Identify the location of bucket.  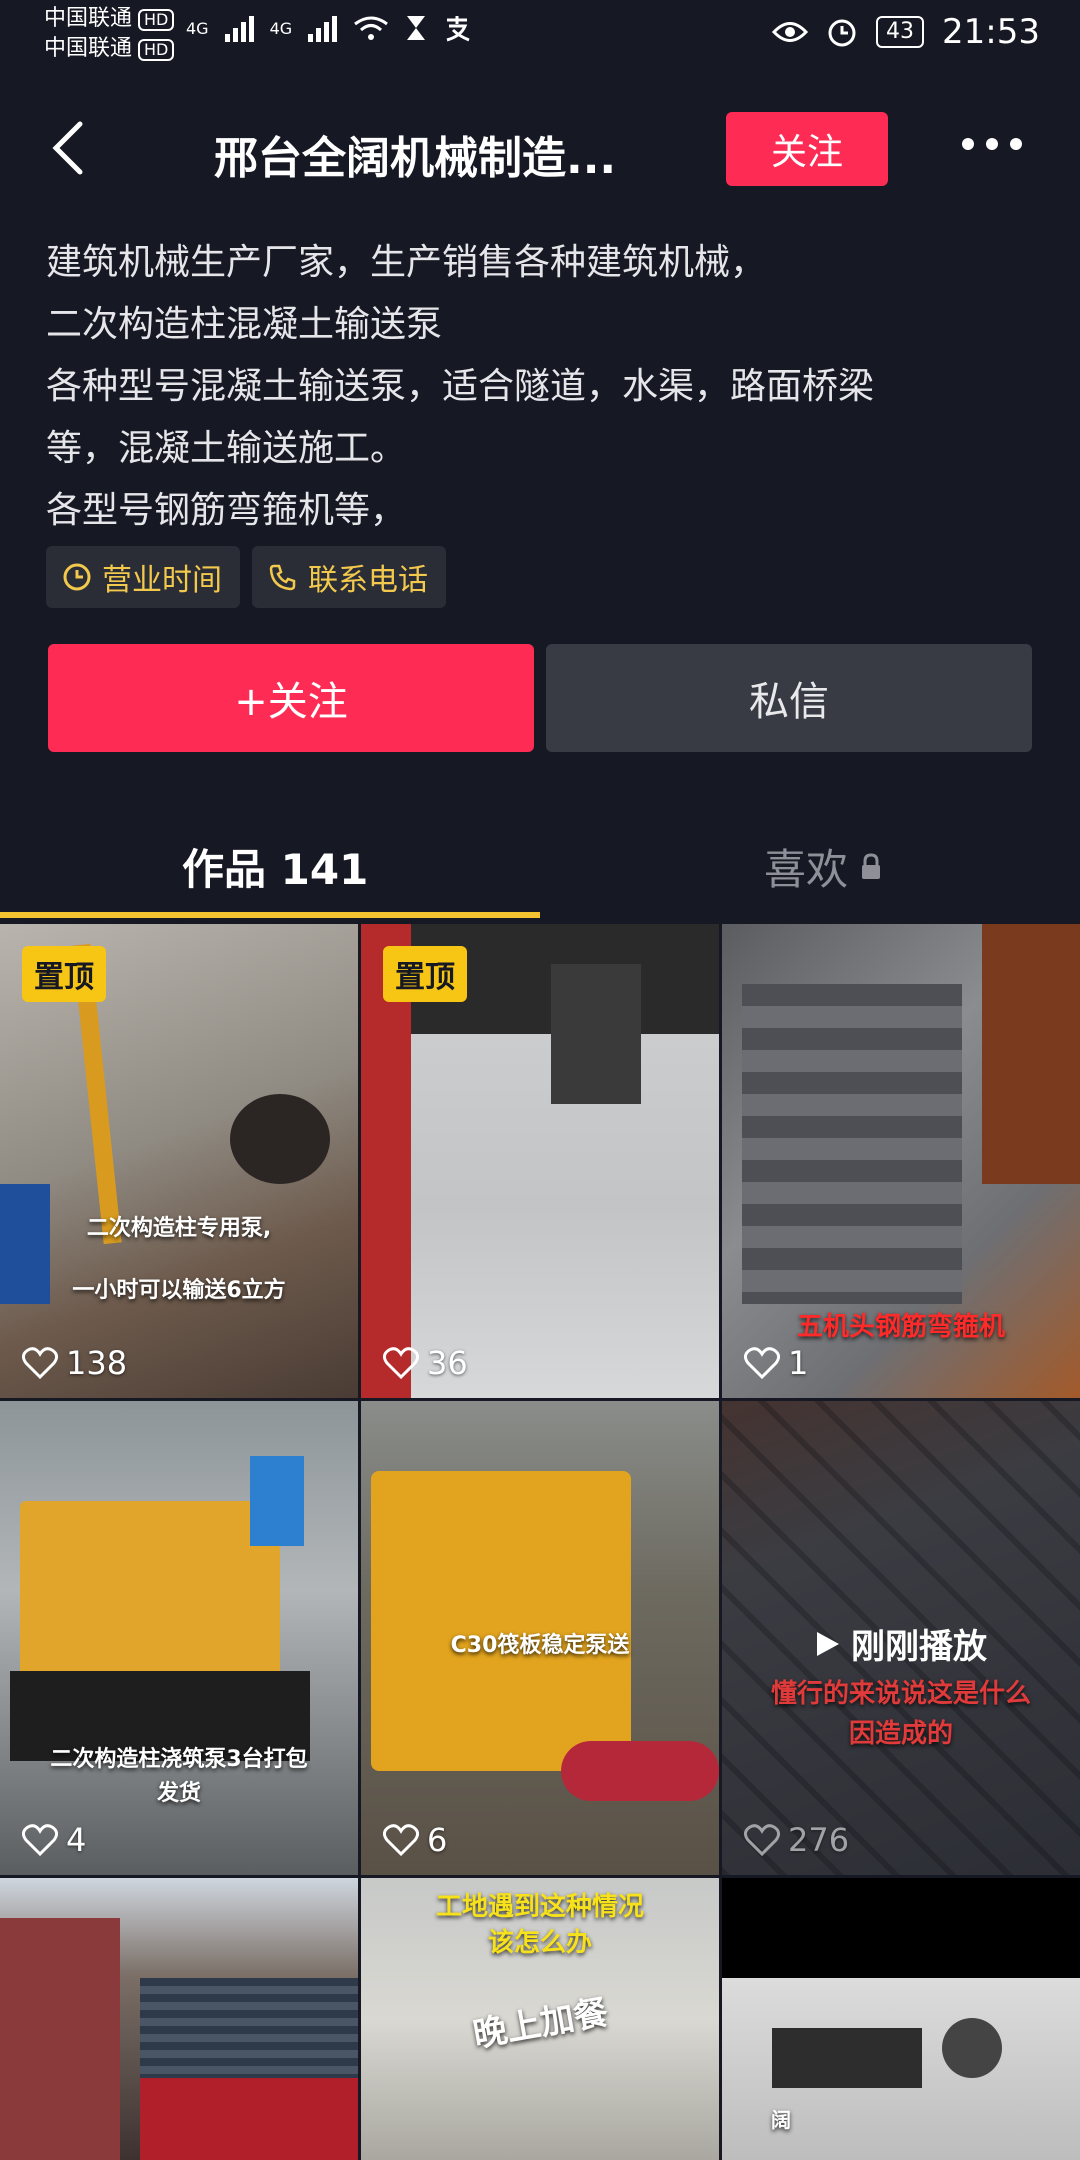
(280, 1139).